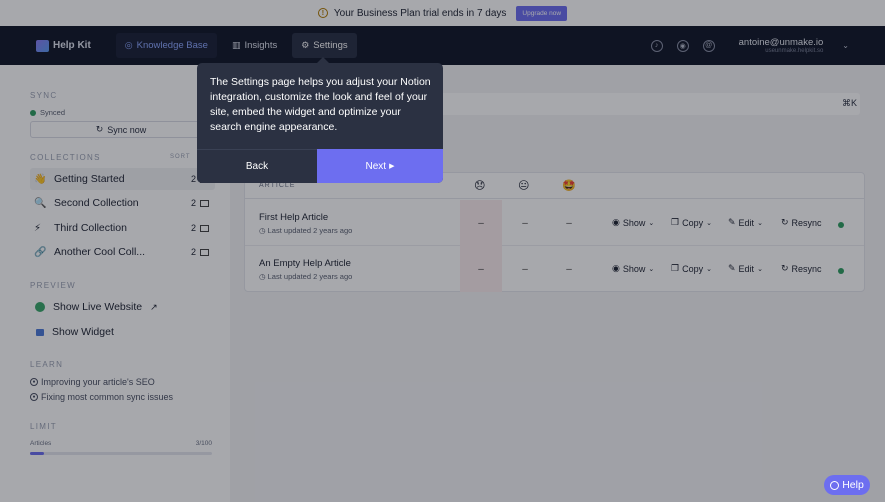 This screenshot has width=885, height=502. I want to click on caret-right-icon: ▶, so click(392, 166).